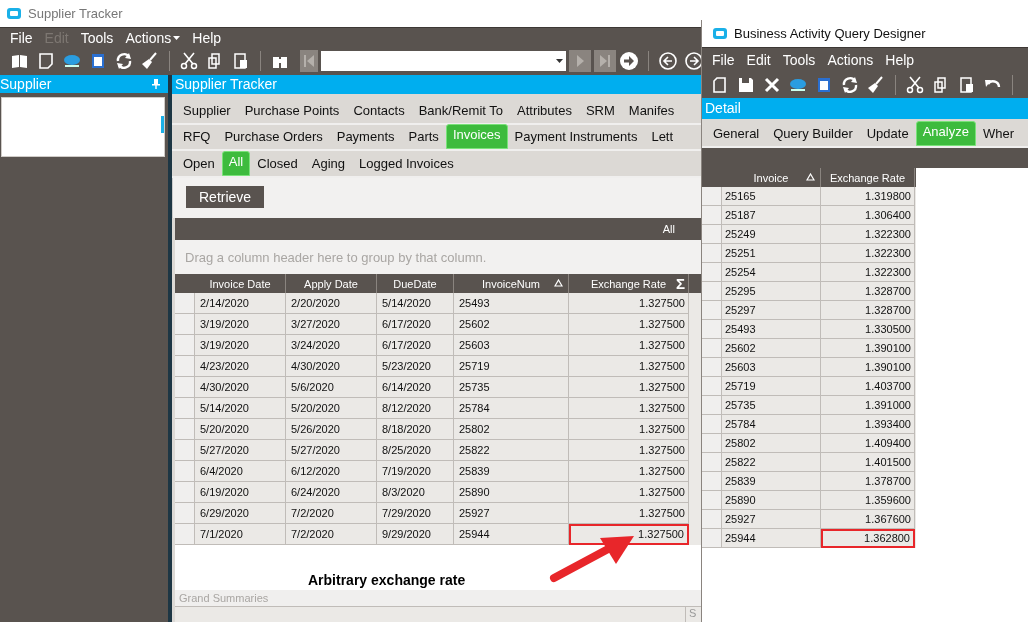 The height and width of the screenshot is (622, 1028). I want to click on caret-icon, so click(177, 38).